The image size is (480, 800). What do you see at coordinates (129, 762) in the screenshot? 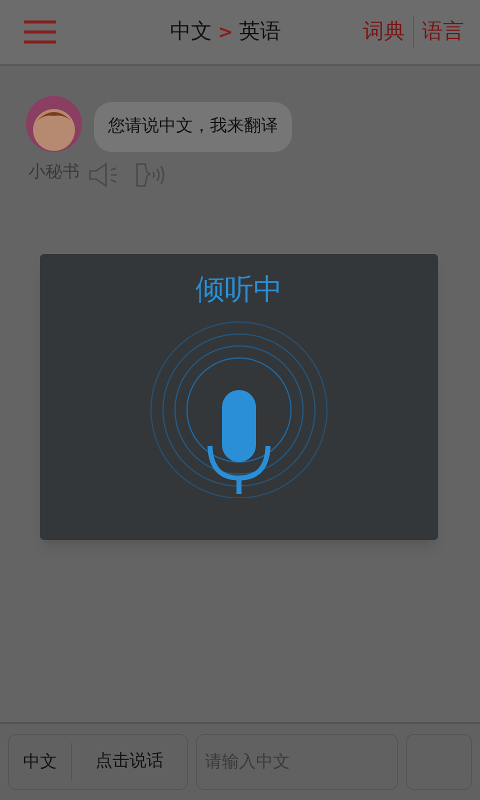
I see `speak-button: 点击说话` at bounding box center [129, 762].